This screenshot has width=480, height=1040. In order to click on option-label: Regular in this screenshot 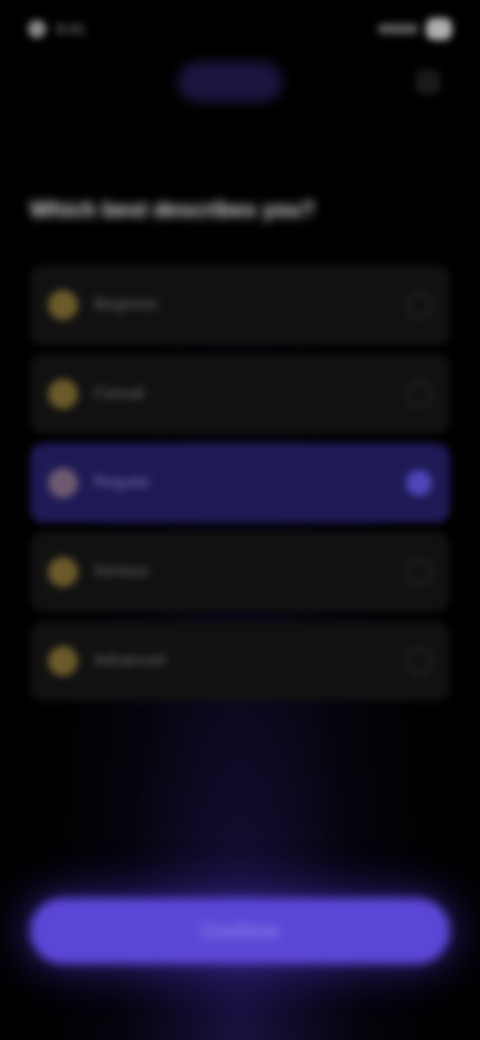, I will do `click(122, 482)`.